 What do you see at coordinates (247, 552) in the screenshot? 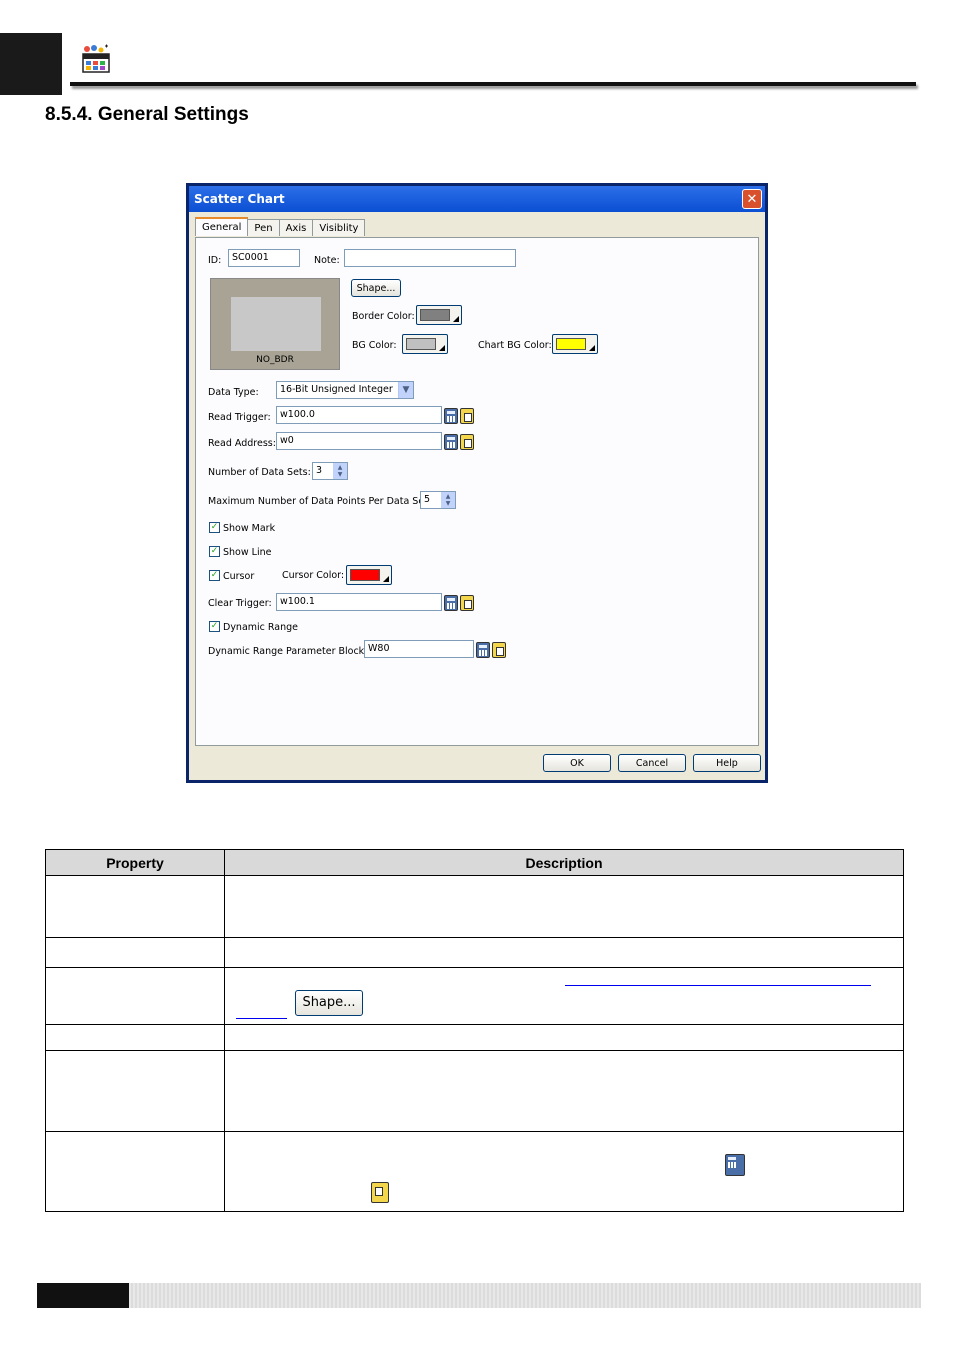
I see `show-line-label: Show Line` at bounding box center [247, 552].